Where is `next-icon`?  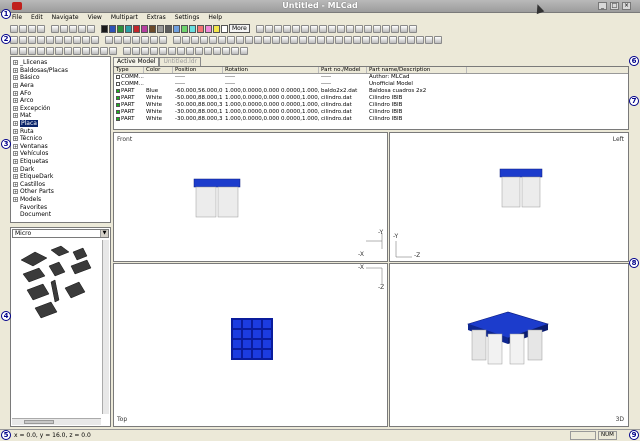 next-icon is located at coordinates (145, 39).